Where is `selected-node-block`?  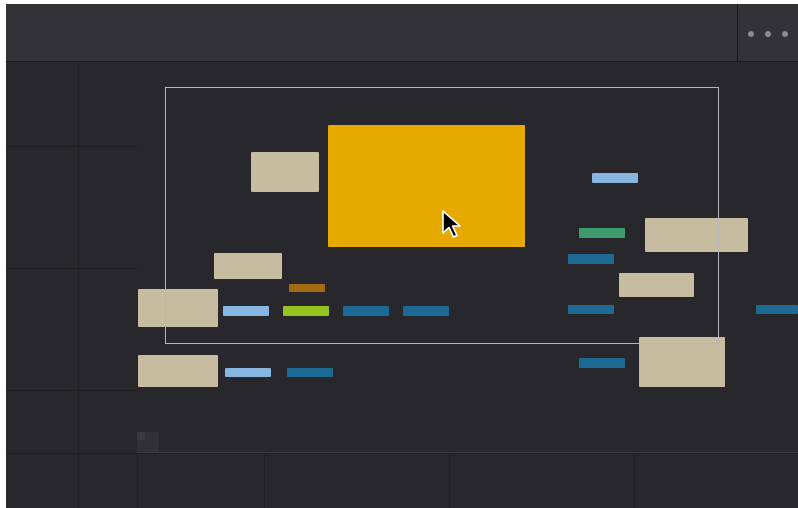 selected-node-block is located at coordinates (426, 186).